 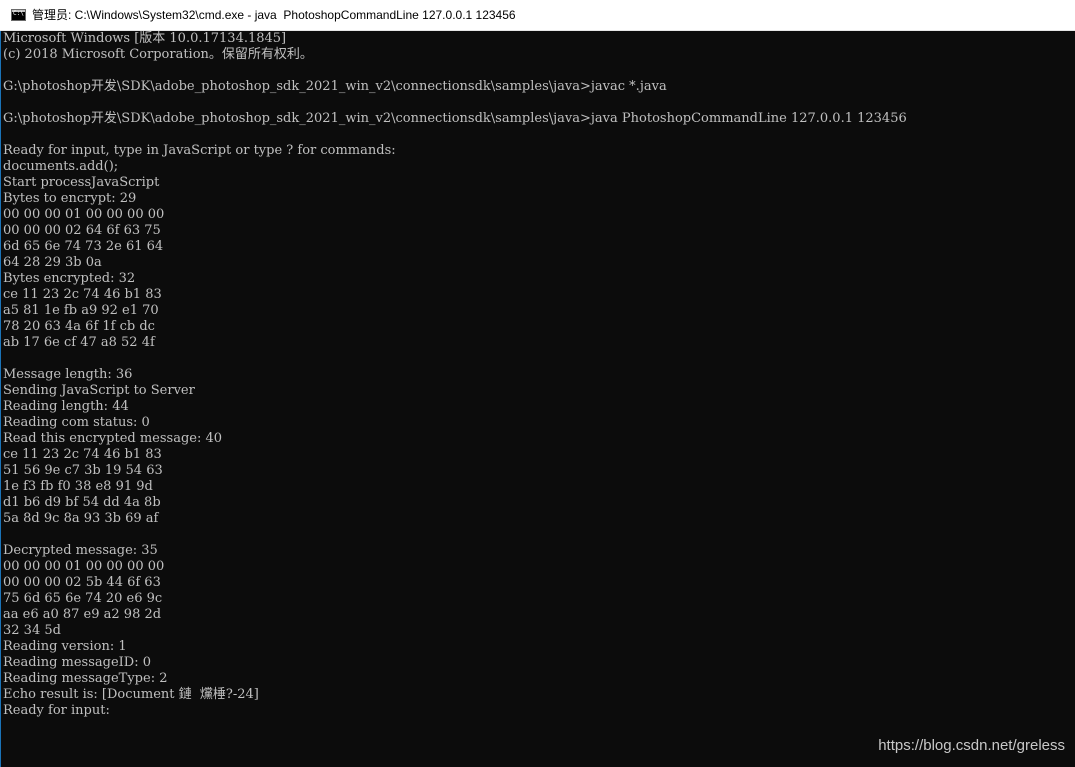 What do you see at coordinates (82, 582) in the screenshot?
I see `console-line: 00 00 00 02 5b 44 6f 63` at bounding box center [82, 582].